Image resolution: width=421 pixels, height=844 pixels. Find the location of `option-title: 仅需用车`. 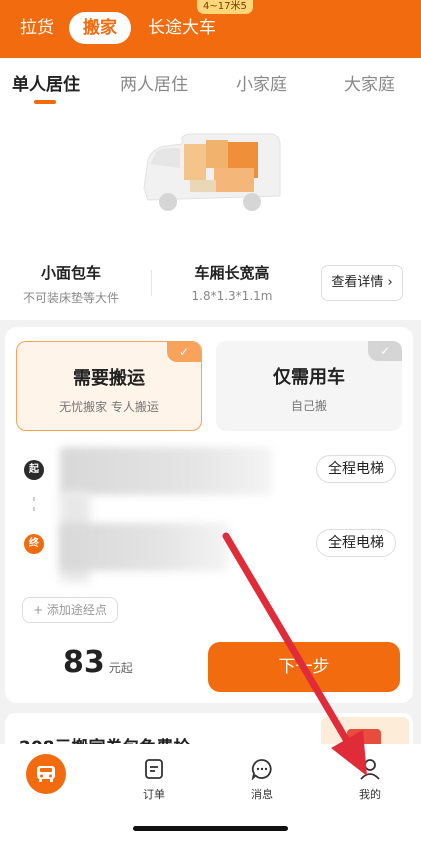

option-title: 仅需用车 is located at coordinates (309, 377).